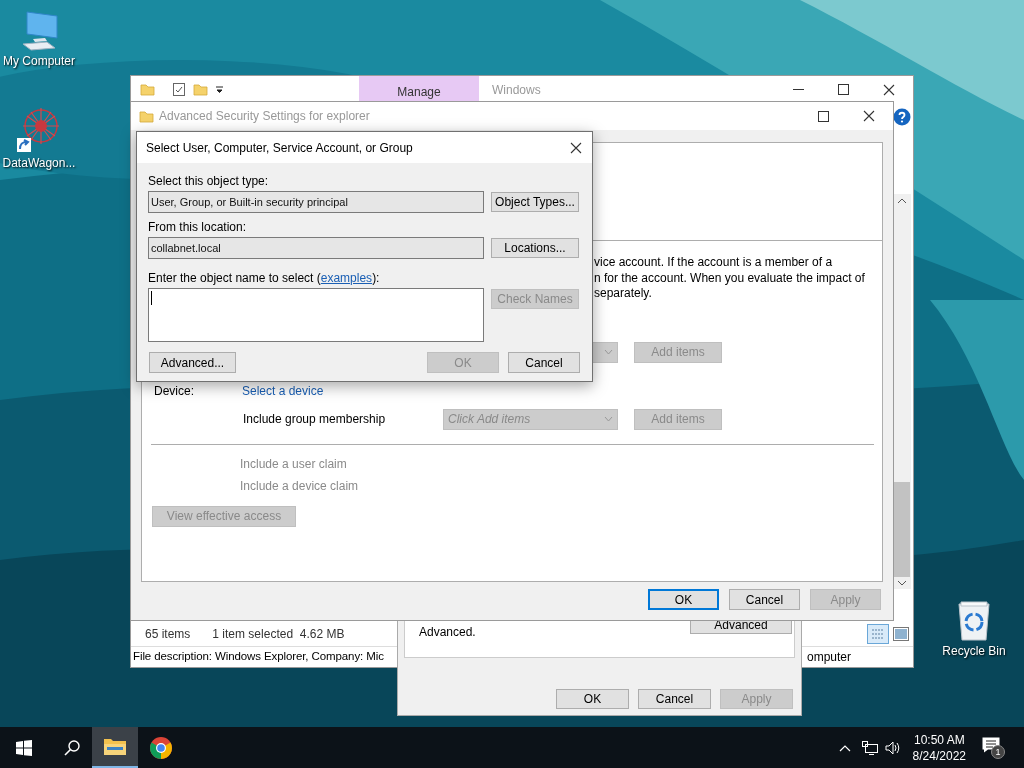 The width and height of the screenshot is (1024, 768). Describe the element at coordinates (892, 747) in the screenshot. I see `volume-icon` at that location.